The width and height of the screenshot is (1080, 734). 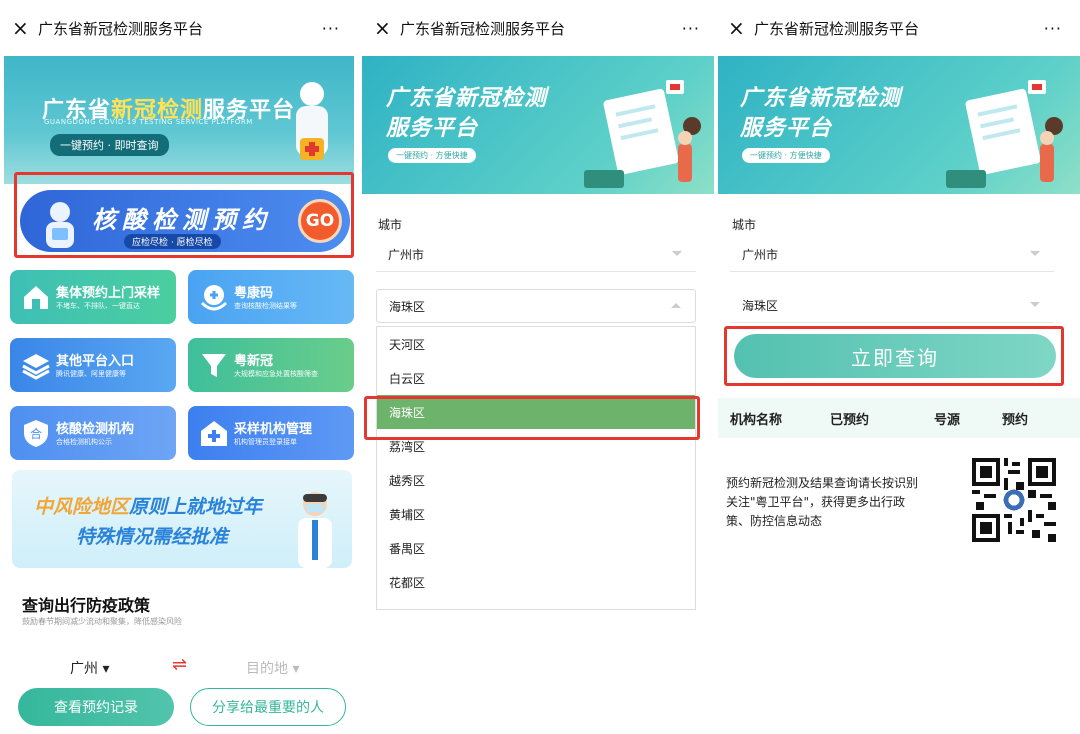 What do you see at coordinates (82, 507) in the screenshot?
I see `banner-line-1a: 中风险地区` at bounding box center [82, 507].